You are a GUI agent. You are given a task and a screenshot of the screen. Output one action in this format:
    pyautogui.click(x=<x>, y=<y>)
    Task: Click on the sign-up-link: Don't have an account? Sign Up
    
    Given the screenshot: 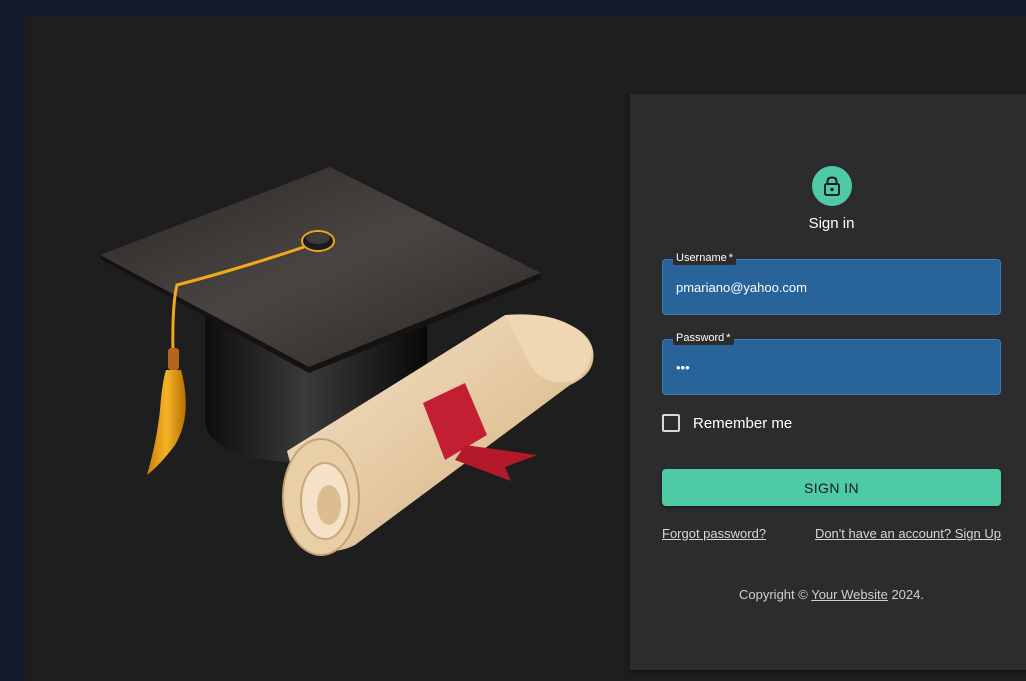 What is the action you would take?
    pyautogui.click(x=908, y=533)
    